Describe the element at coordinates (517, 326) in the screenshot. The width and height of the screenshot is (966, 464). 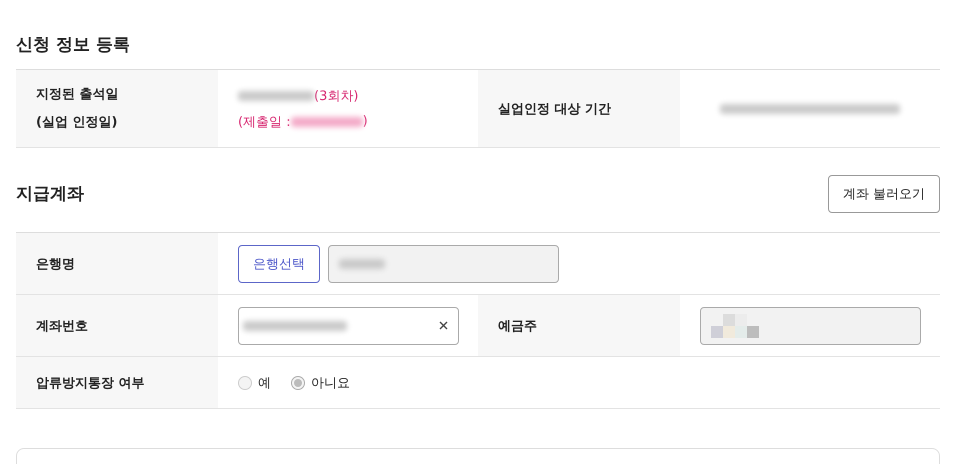
I see `field-label: 예금주` at that location.